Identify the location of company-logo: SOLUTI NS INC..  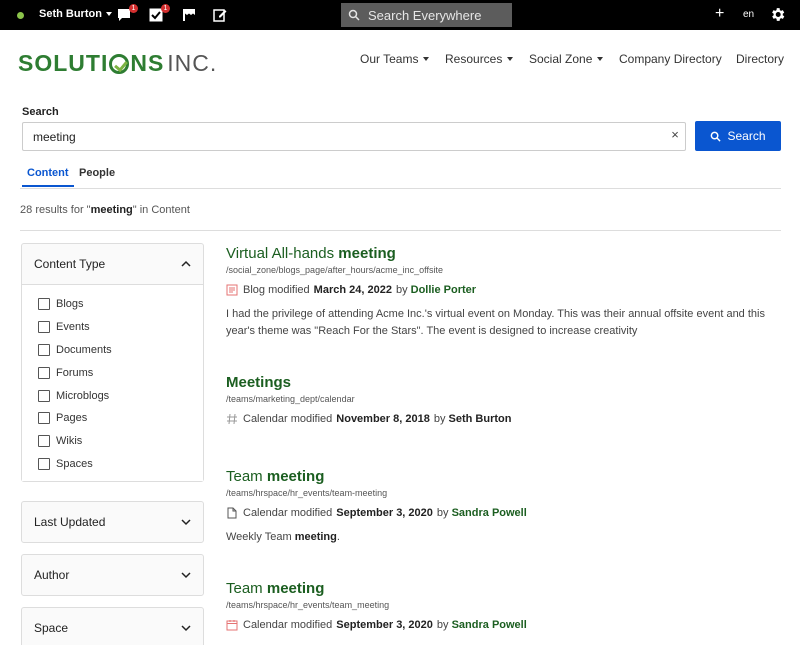
(117, 63).